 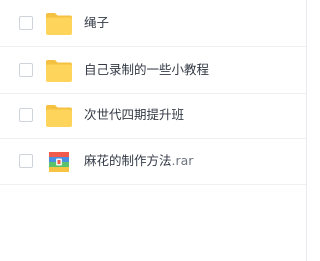 What do you see at coordinates (134, 115) in the screenshot?
I see `file-name: 次世代四期提升班` at bounding box center [134, 115].